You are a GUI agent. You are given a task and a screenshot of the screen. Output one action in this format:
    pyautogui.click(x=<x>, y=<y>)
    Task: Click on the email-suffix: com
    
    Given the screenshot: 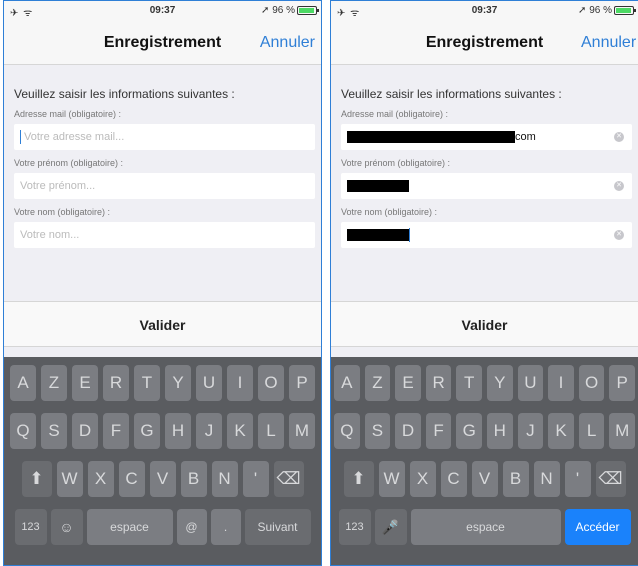 What is the action you would take?
    pyautogui.click(x=525, y=137)
    